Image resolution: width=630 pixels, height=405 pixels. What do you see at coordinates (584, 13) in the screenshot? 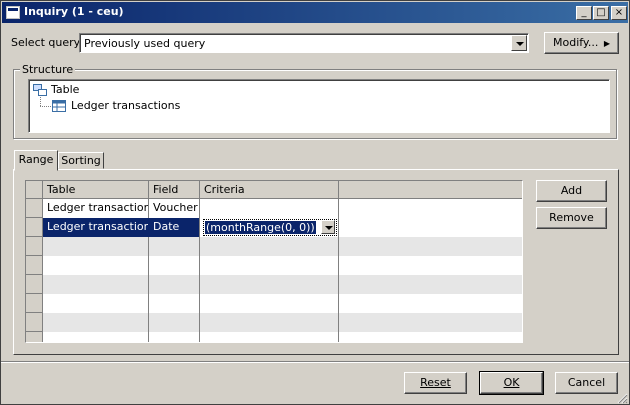
I see `minimize-button: _` at bounding box center [584, 13].